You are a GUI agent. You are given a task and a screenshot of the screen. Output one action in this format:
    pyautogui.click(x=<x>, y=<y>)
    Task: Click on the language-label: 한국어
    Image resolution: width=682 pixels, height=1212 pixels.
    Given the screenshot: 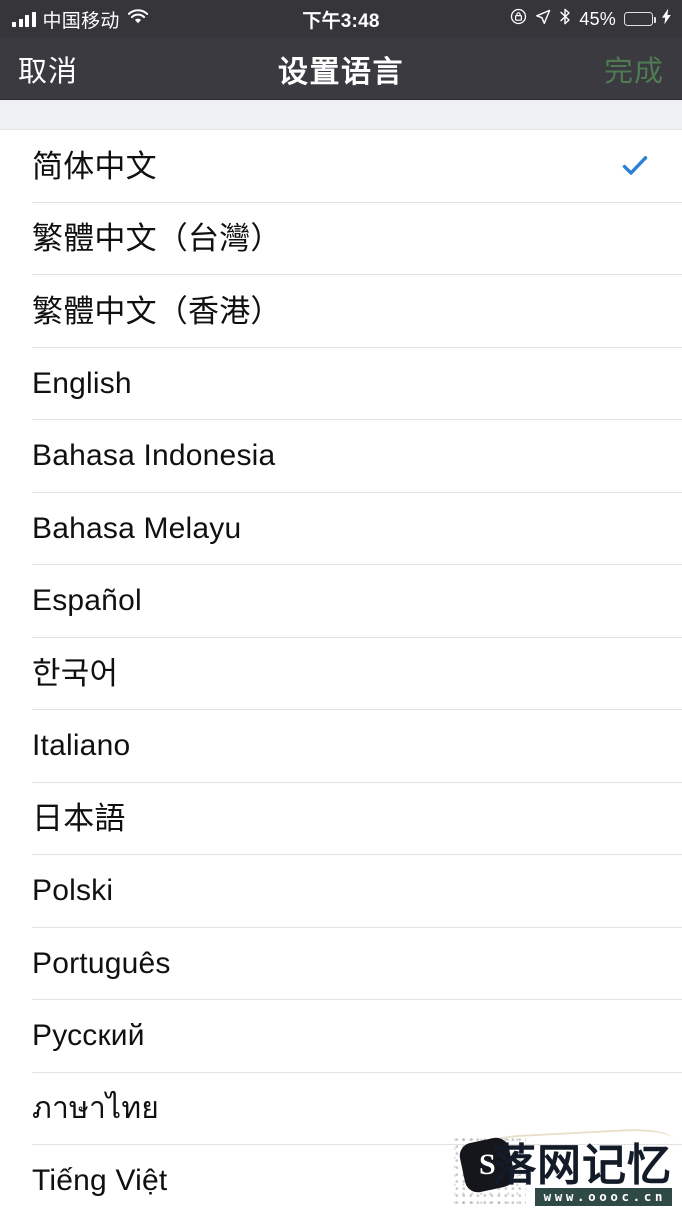 What is the action you would take?
    pyautogui.click(x=75, y=674)
    